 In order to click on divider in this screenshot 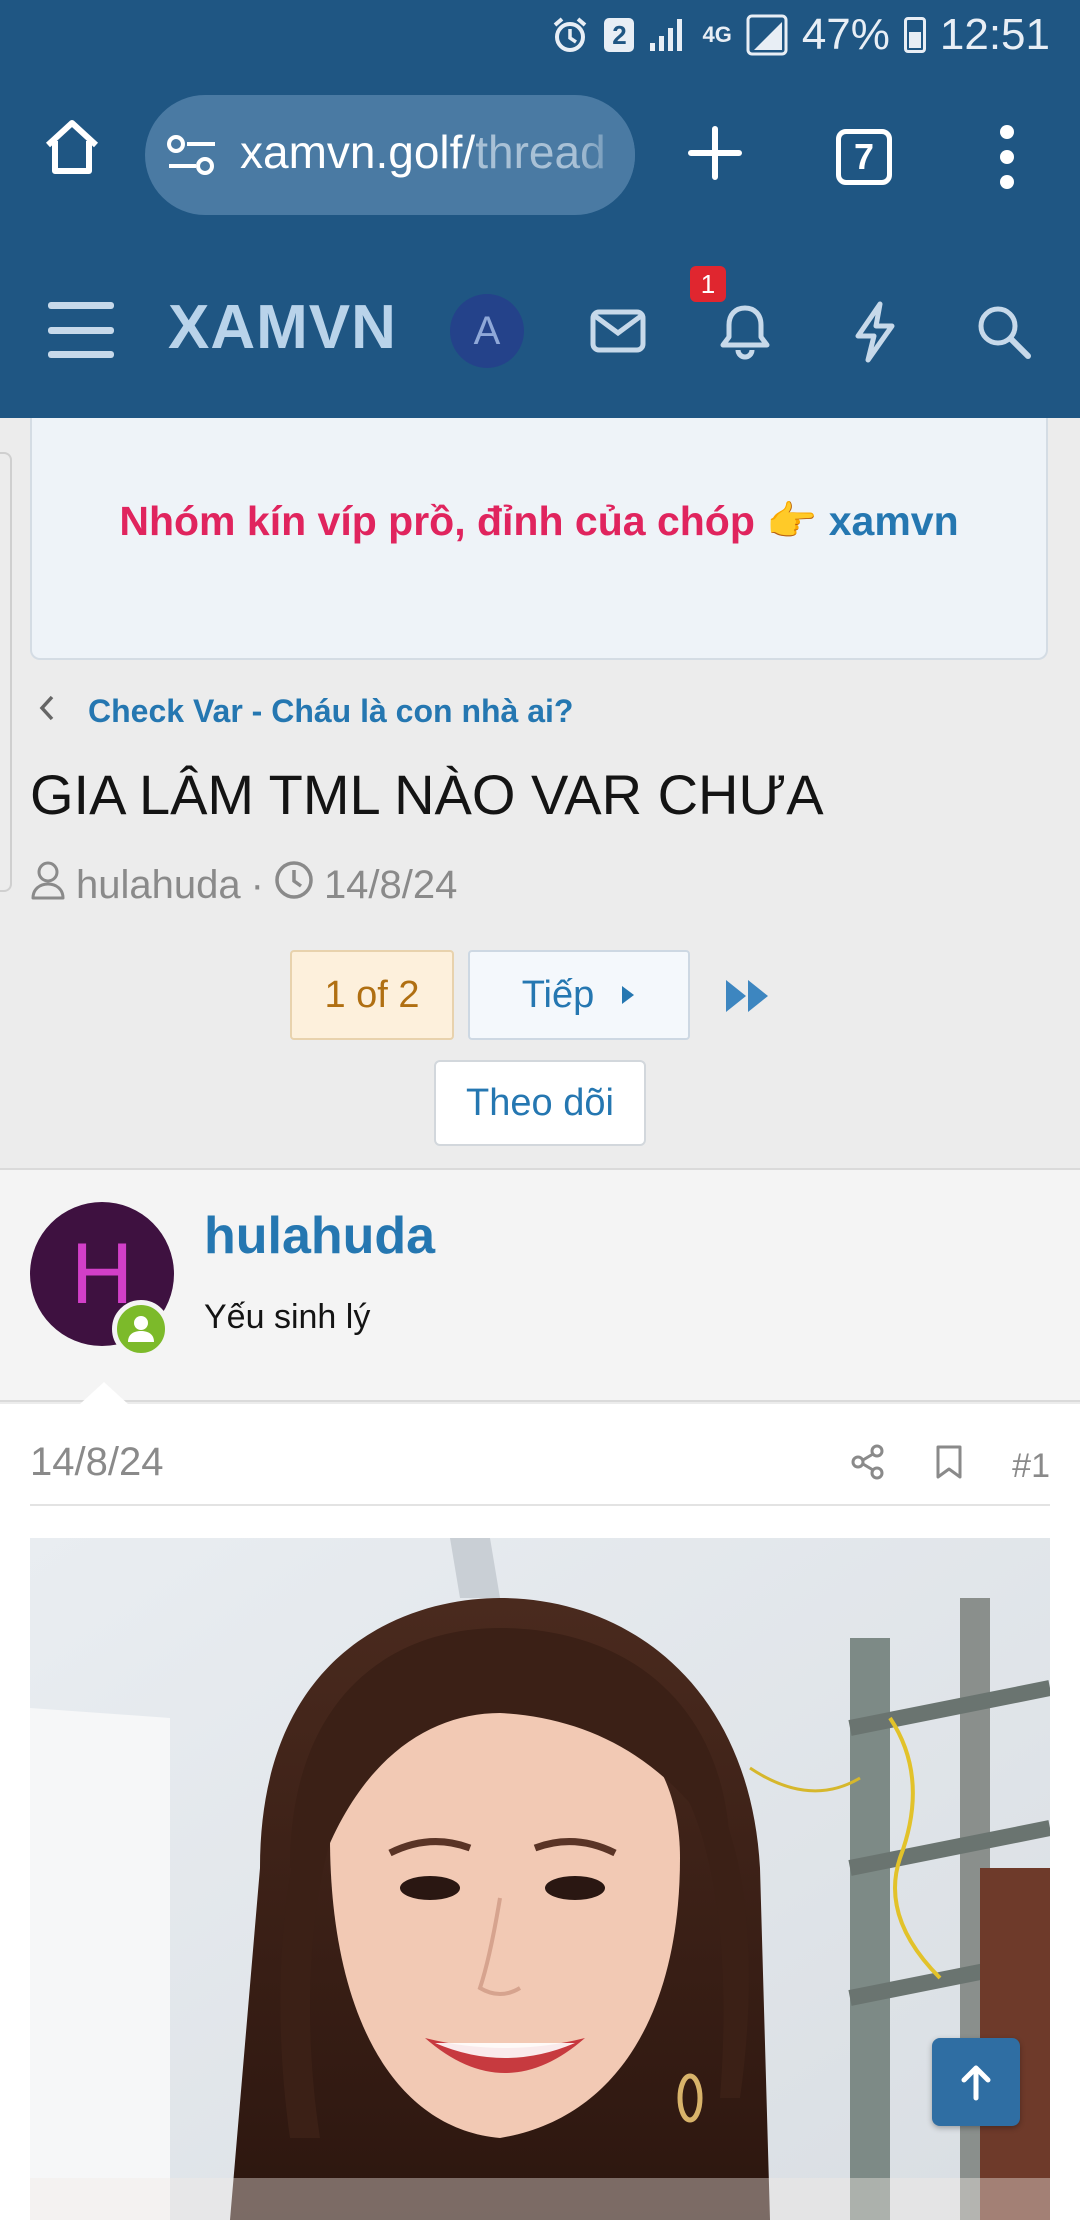, I will do `click(540, 1505)`.